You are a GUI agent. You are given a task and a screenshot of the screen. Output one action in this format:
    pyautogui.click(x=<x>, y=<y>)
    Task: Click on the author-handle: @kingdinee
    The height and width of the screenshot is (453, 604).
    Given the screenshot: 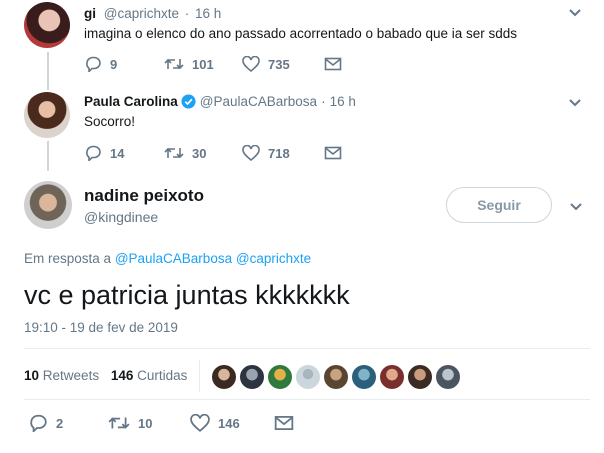 What is the action you would take?
    pyautogui.click(x=121, y=217)
    